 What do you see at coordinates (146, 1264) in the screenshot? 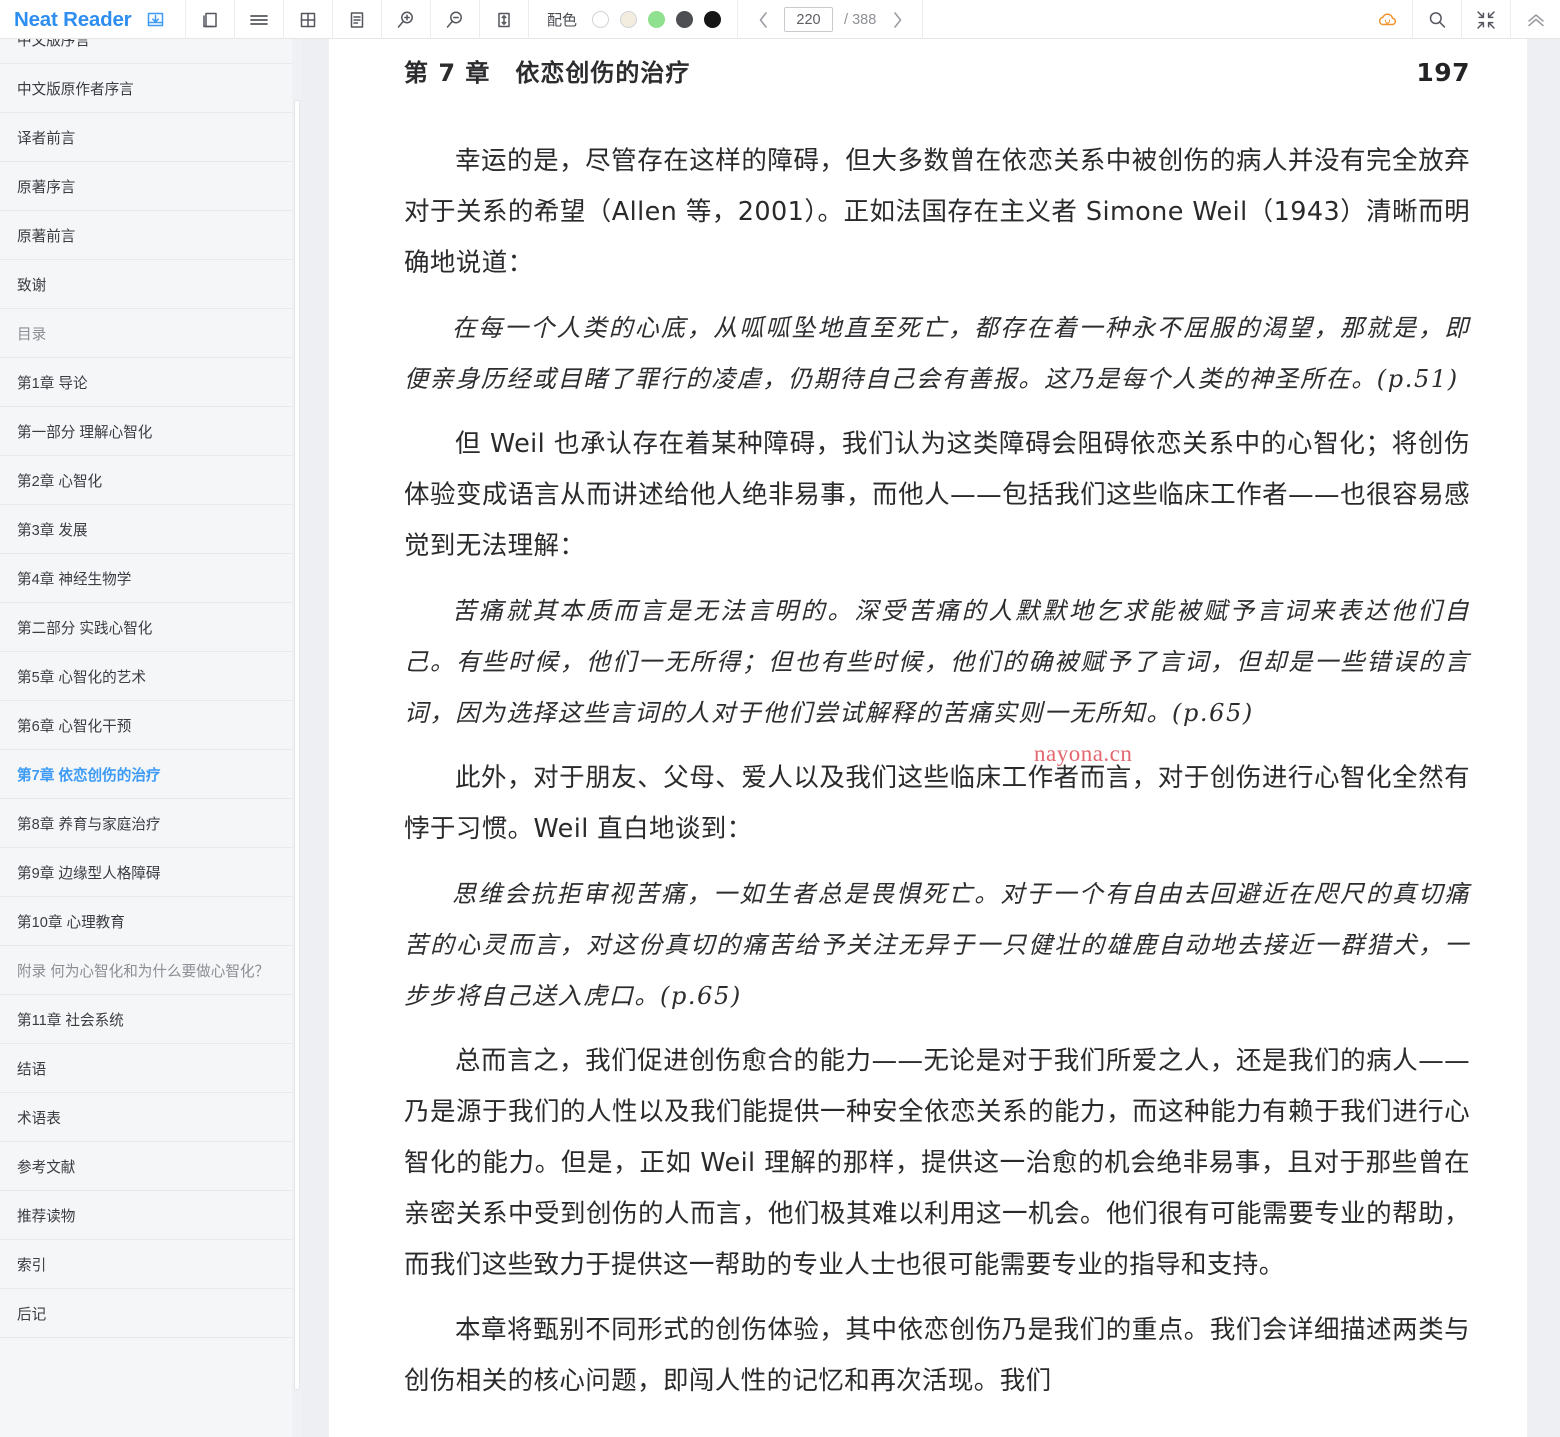
I see `sidebar-item-25: 索引` at bounding box center [146, 1264].